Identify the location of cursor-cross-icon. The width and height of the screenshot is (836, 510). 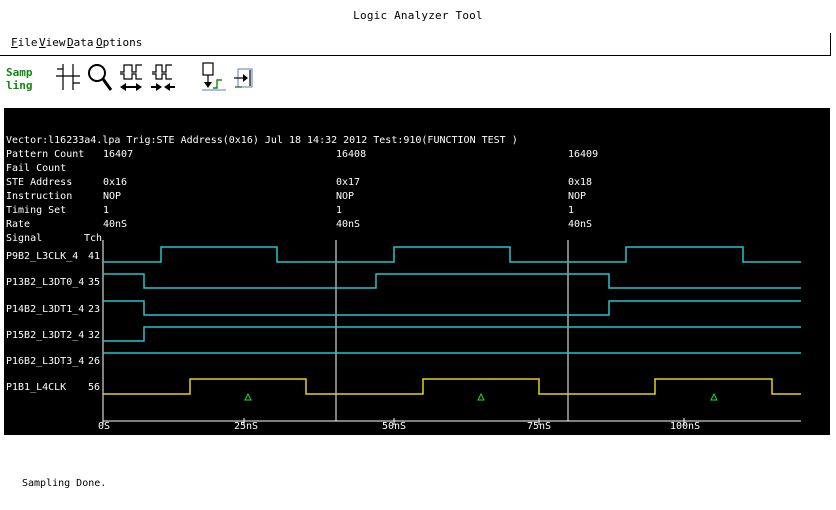
(69, 78).